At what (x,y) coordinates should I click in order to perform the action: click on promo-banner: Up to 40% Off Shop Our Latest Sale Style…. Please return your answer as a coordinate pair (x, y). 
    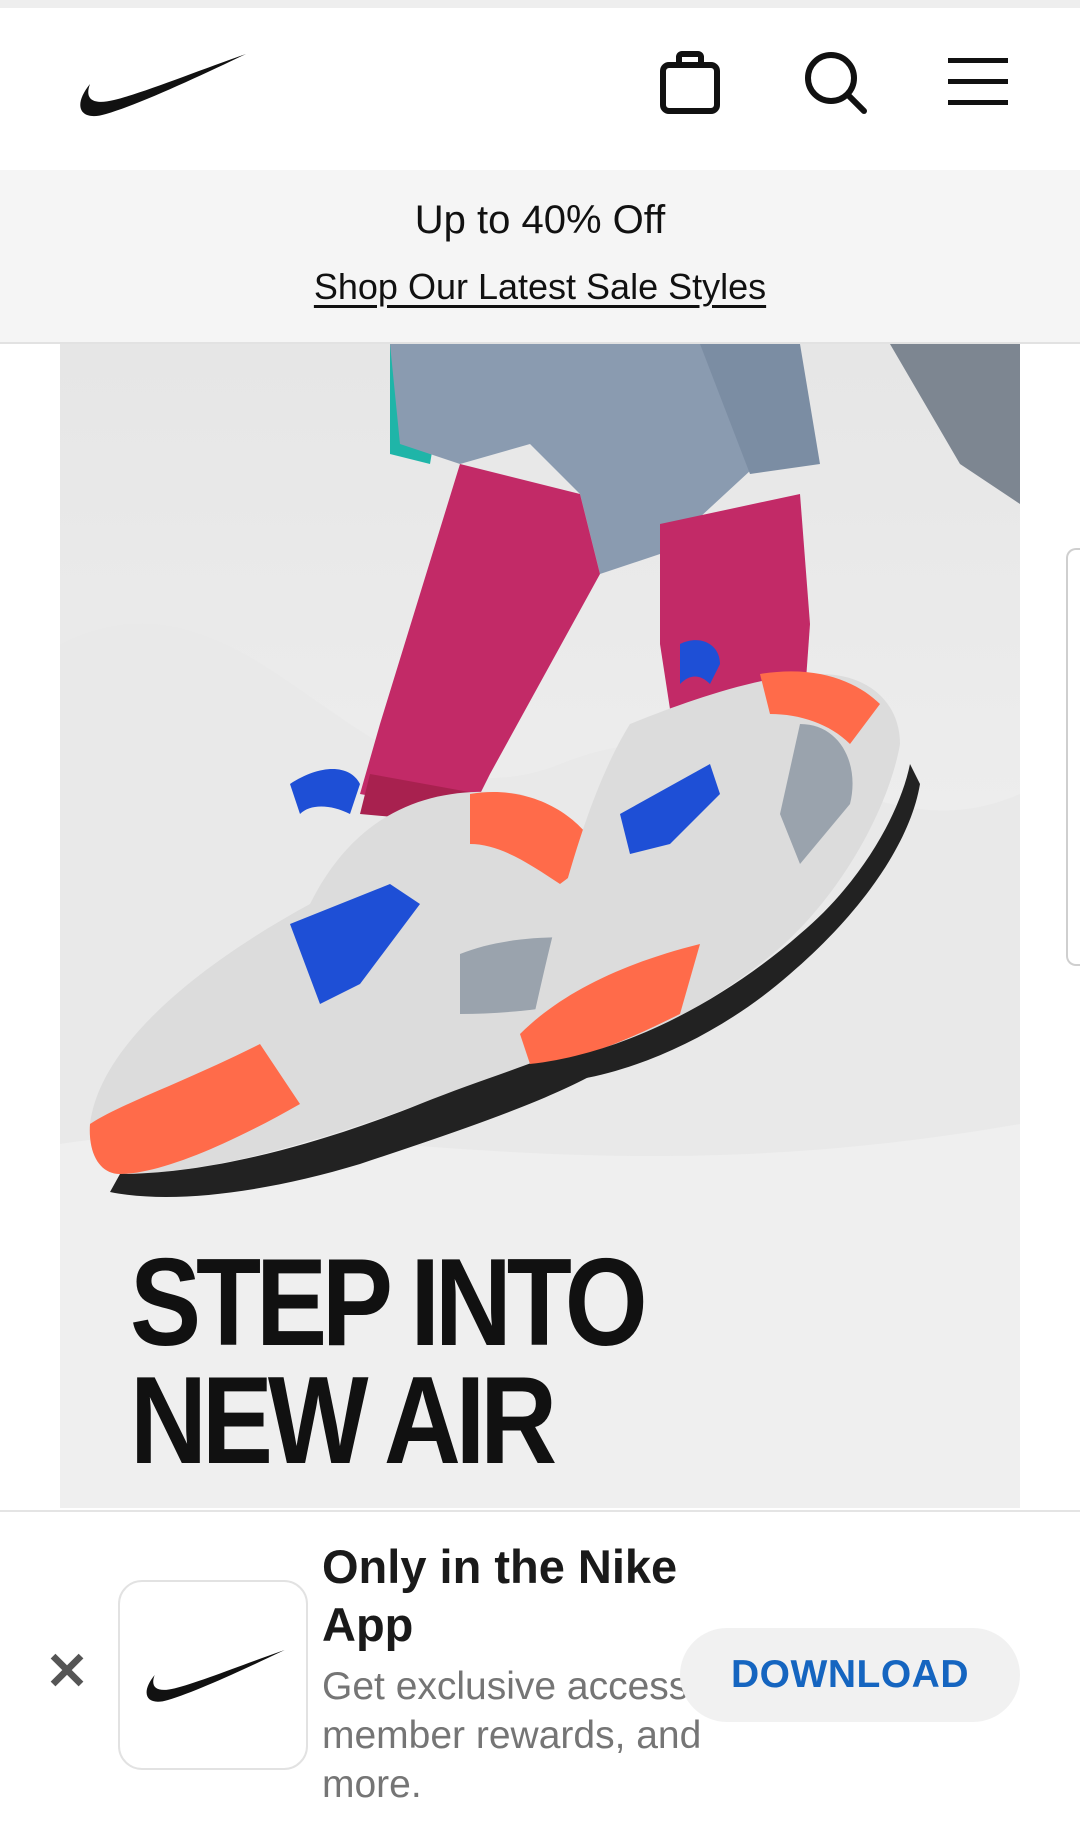
    Looking at the image, I should click on (540, 257).